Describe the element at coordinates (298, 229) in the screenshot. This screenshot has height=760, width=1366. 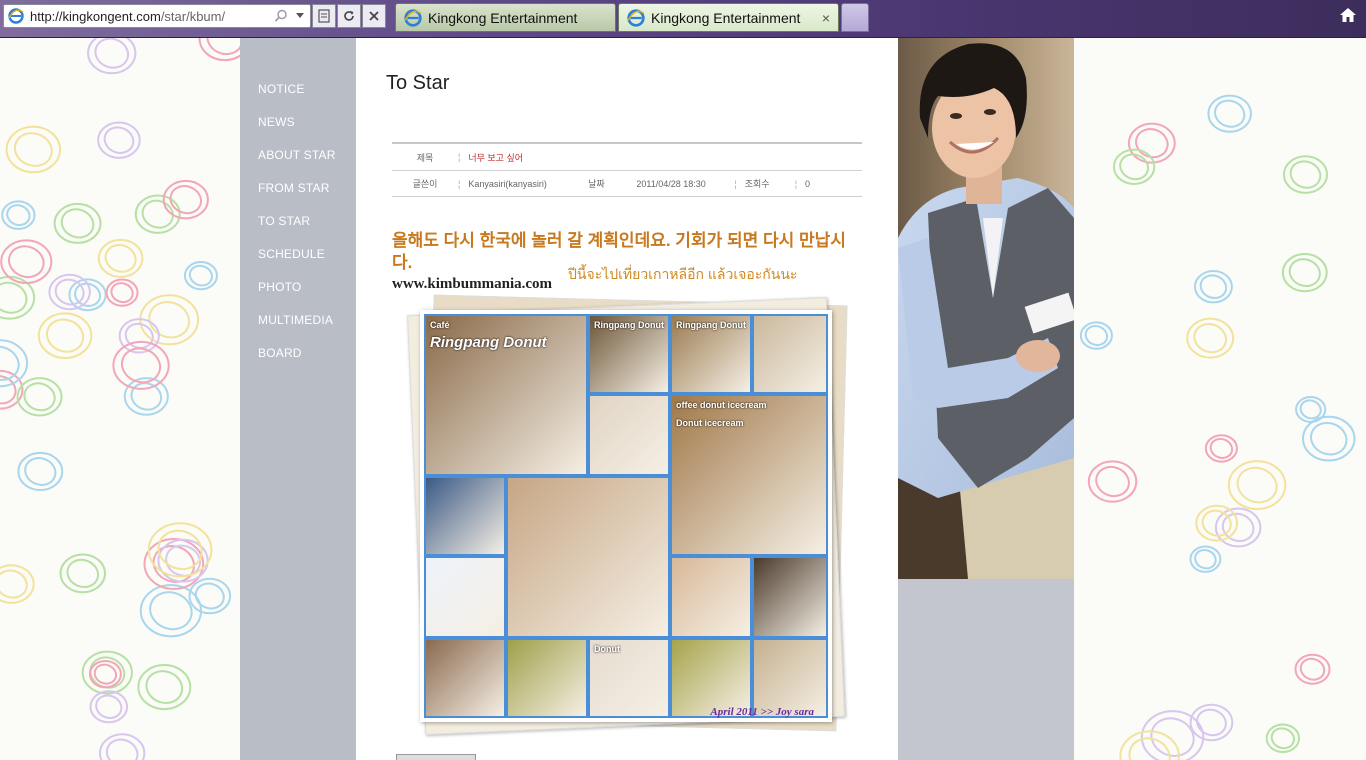
I see `nav-item-to-star: TO STAR` at that location.